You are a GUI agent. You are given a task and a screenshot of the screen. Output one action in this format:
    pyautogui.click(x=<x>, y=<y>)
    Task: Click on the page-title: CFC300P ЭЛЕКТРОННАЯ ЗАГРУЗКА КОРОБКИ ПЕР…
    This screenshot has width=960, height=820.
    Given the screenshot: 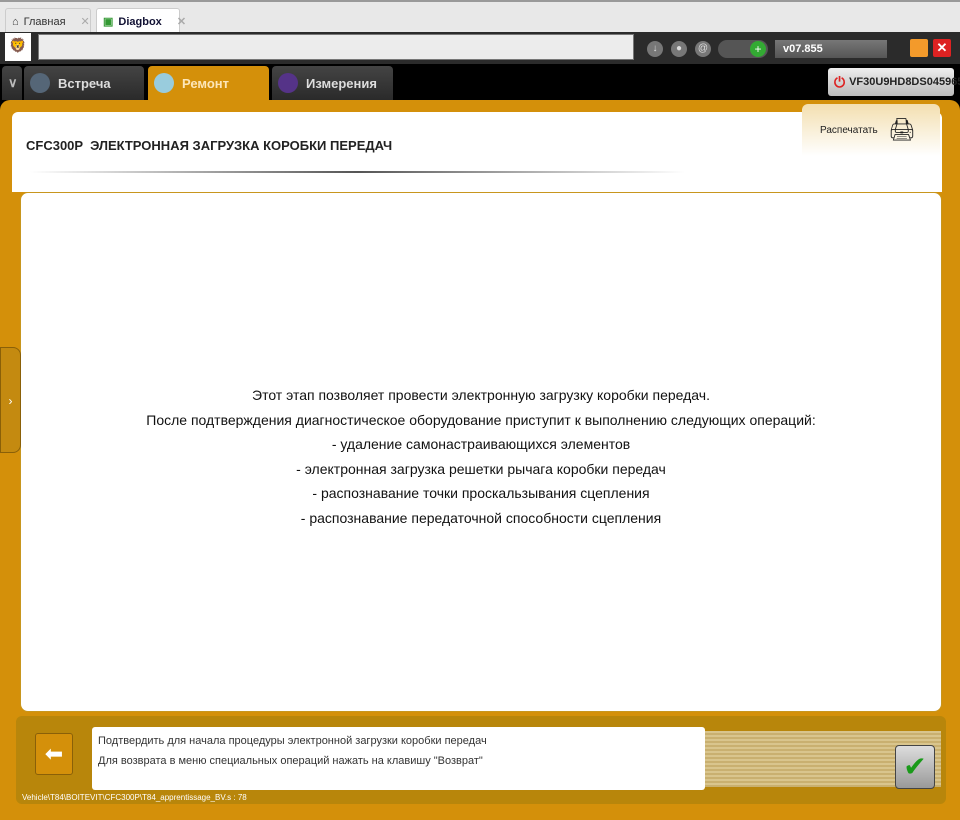 What is the action you would take?
    pyautogui.click(x=209, y=145)
    